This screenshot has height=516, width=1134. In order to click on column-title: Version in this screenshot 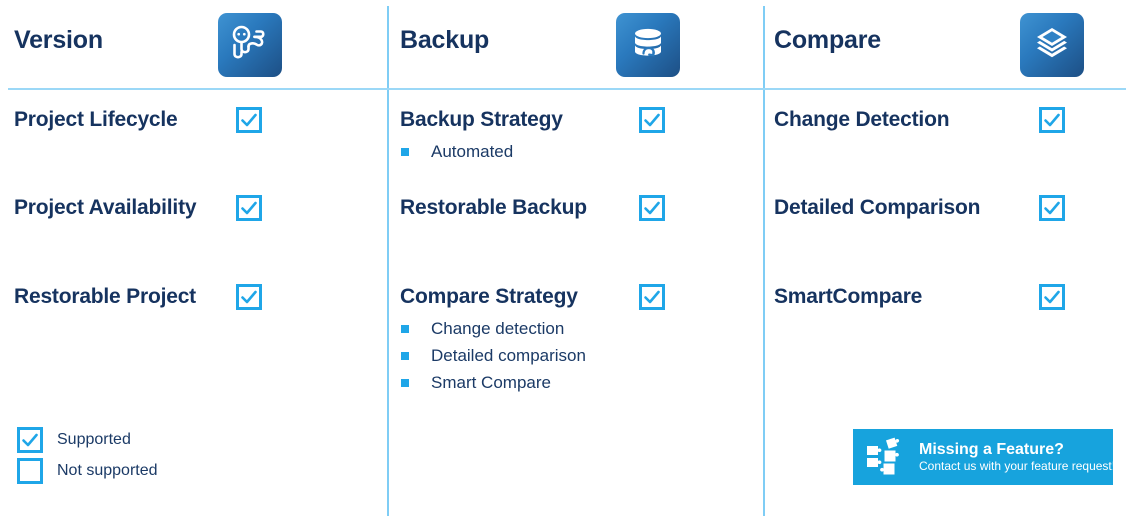, I will do `click(58, 40)`.